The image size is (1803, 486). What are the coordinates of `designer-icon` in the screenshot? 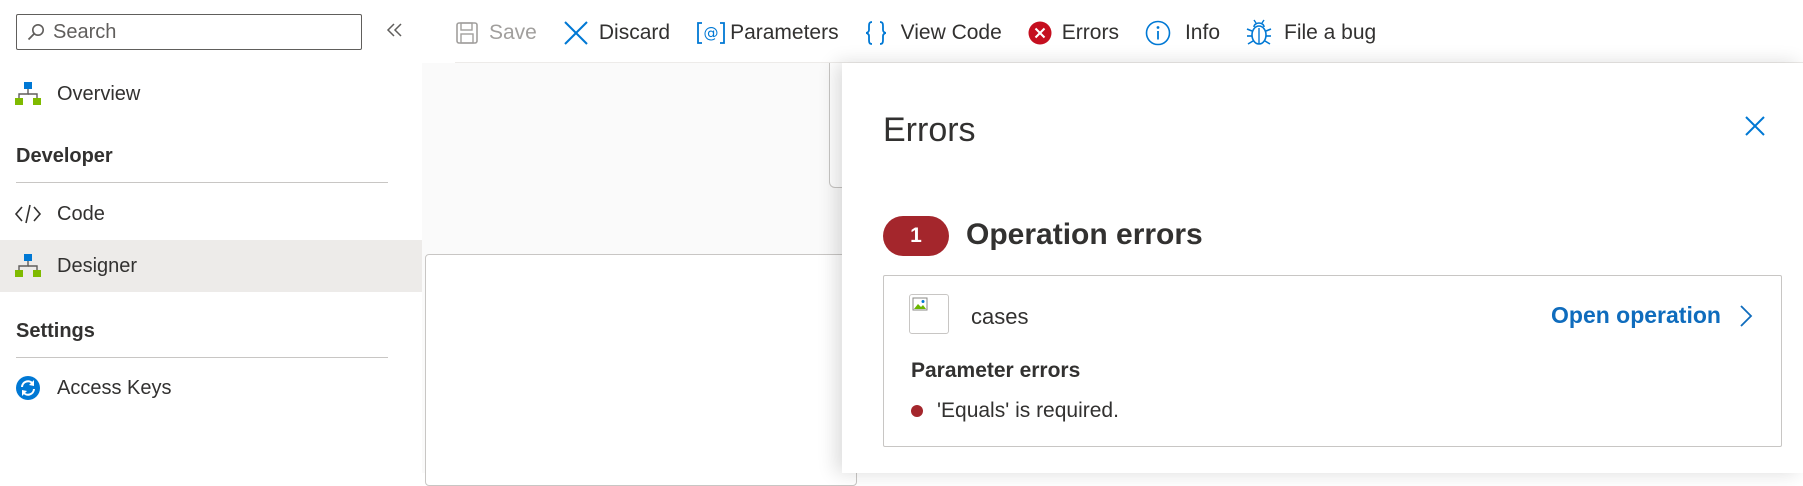 It's located at (28, 266).